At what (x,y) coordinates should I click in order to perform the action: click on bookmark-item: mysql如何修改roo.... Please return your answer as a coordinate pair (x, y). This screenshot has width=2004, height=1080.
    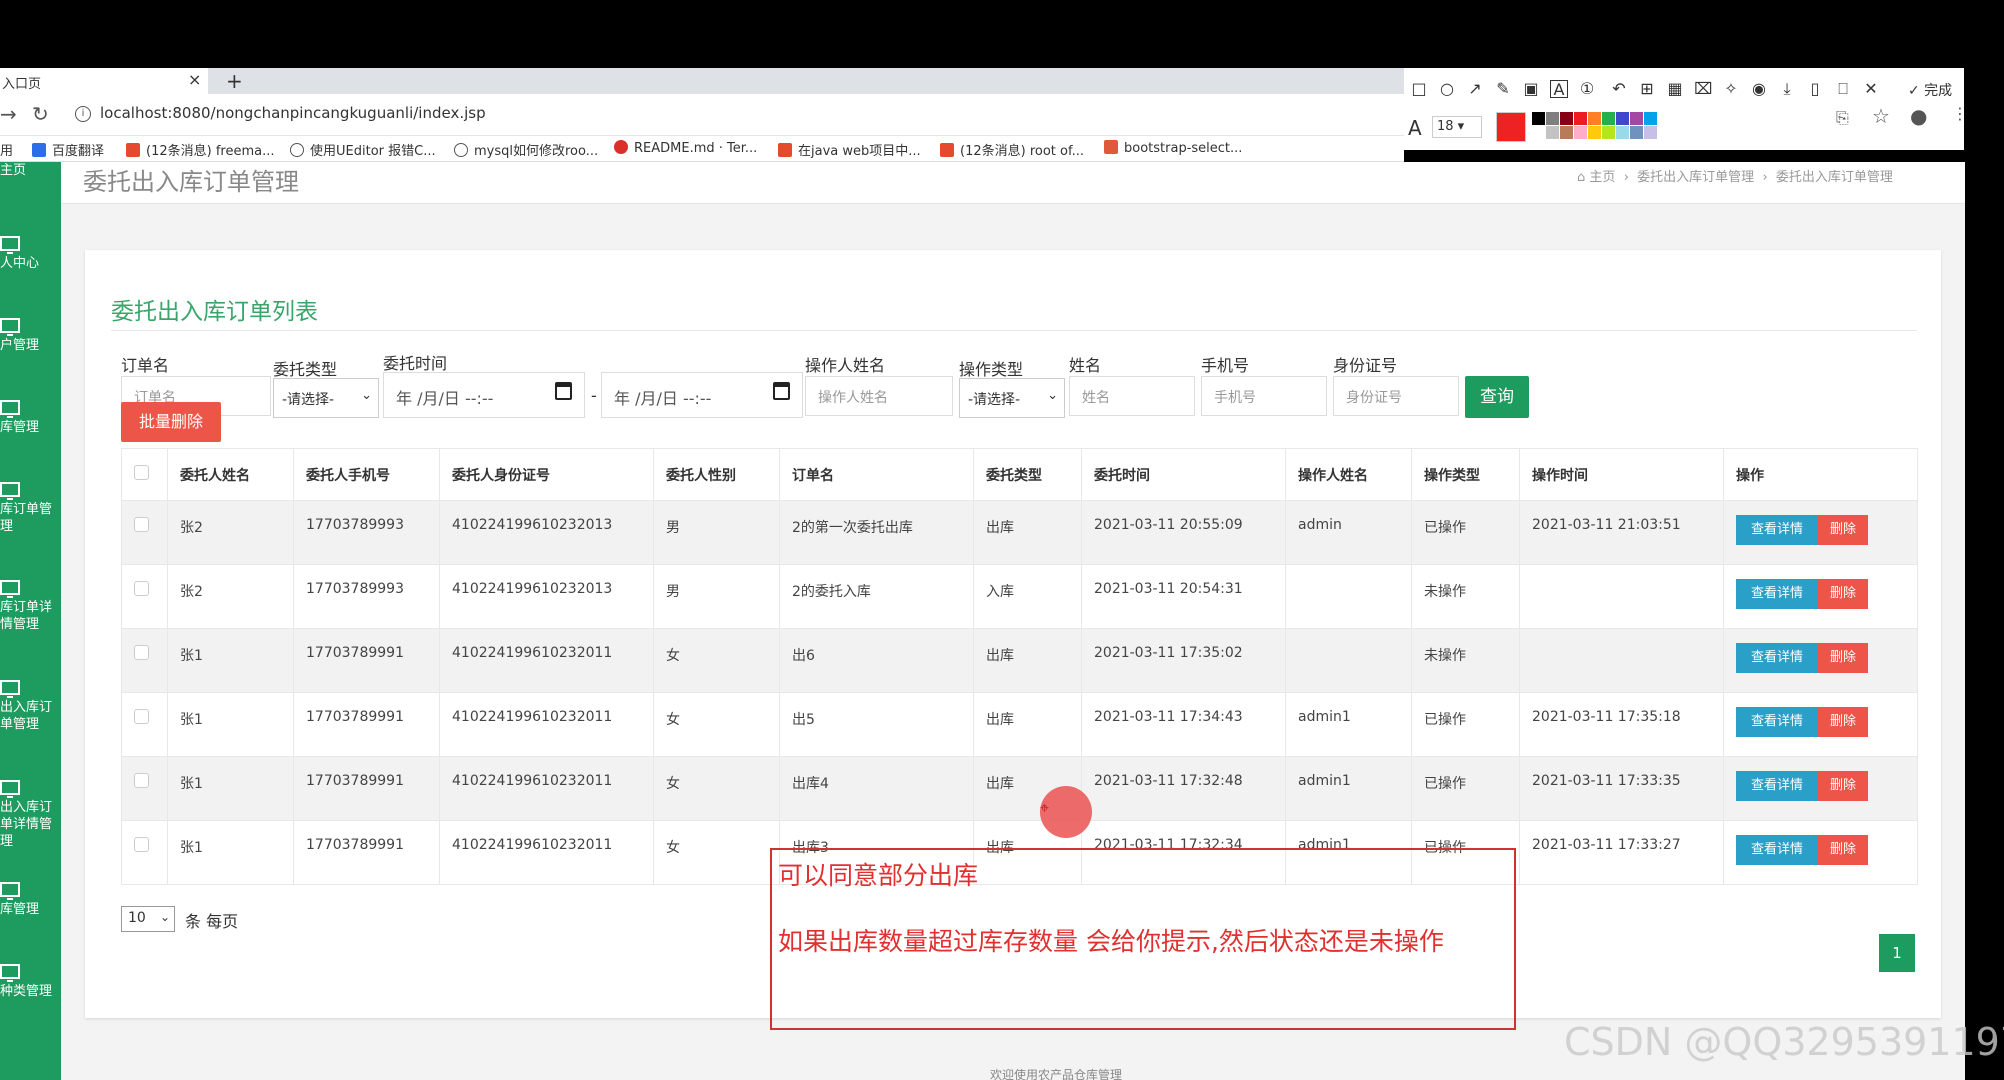
    Looking at the image, I should click on (526, 149).